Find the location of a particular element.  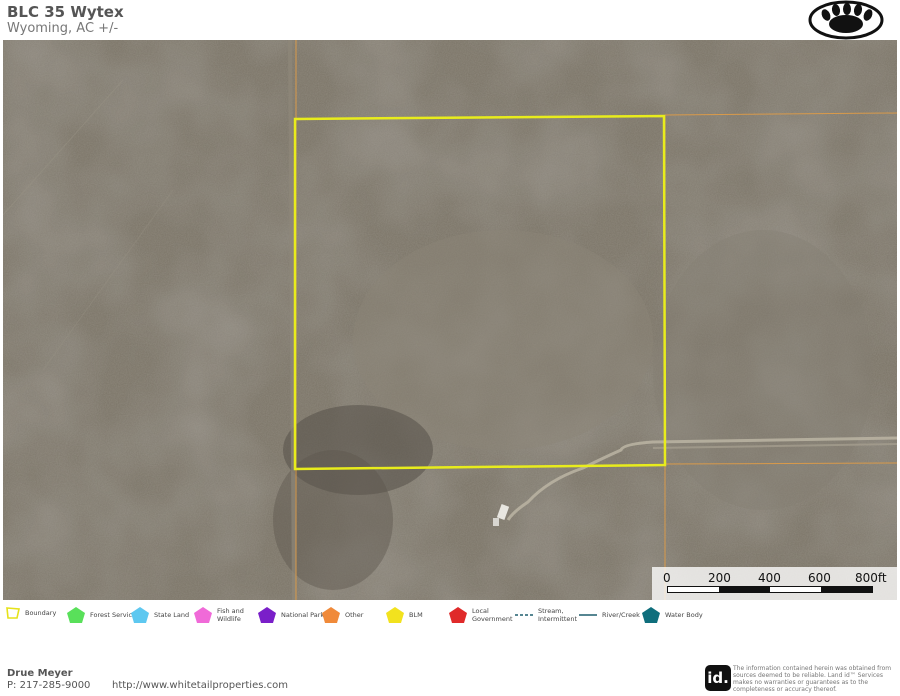

legend-item-fish-wildlife: Fish and Wildlife is located at coordinates (222, 615).